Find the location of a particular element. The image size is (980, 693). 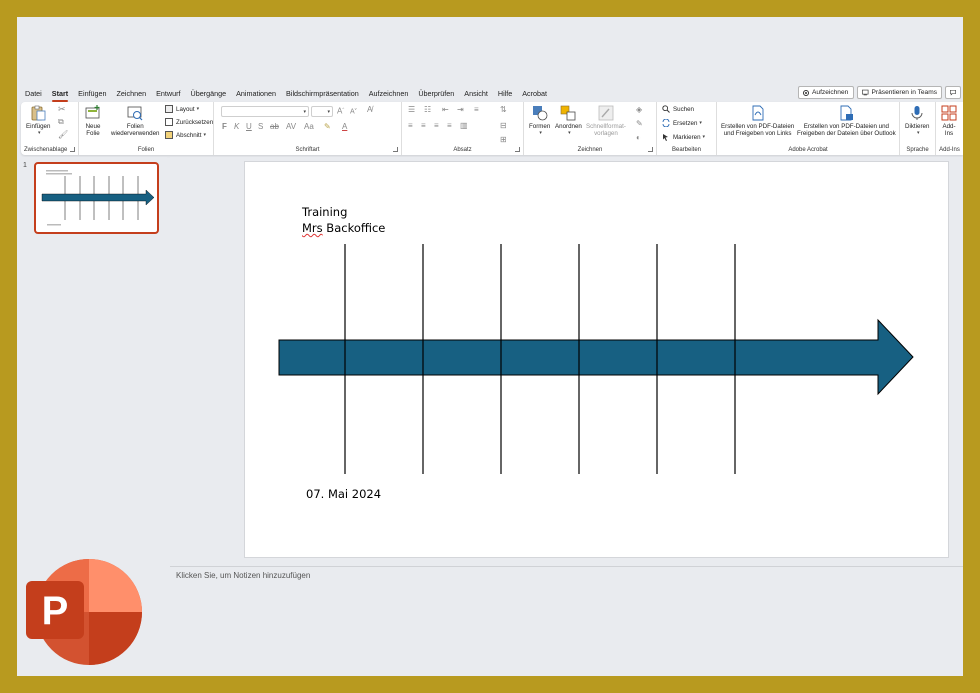

font-name-combobox: ▾ is located at coordinates (265, 111).